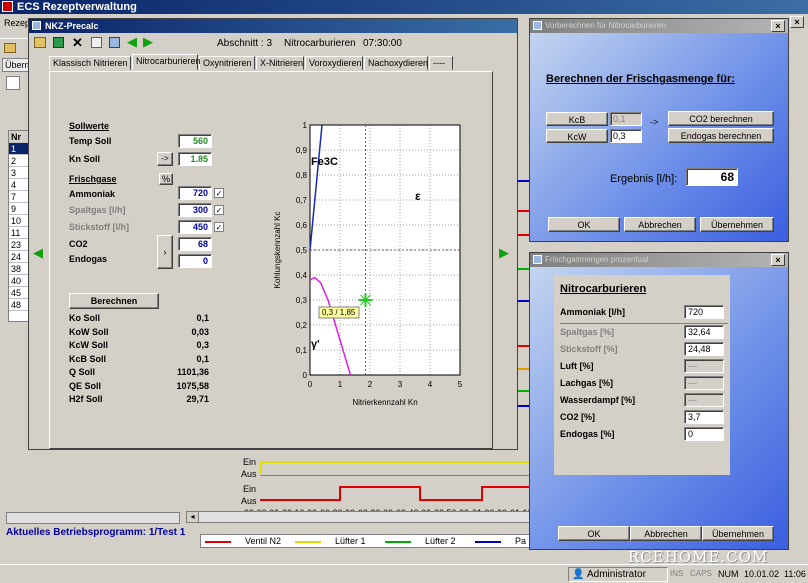  What do you see at coordinates (593, 312) in the screenshot?
I see `prozent-row-label: Ammoniak [l/h]` at bounding box center [593, 312].